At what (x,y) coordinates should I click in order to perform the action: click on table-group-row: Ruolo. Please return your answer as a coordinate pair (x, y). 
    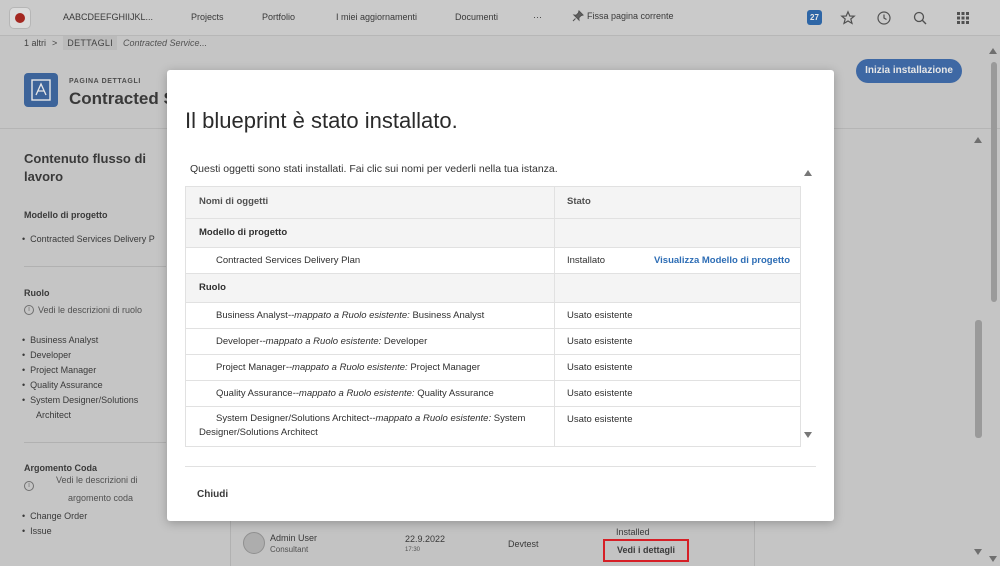
    Looking at the image, I should click on (493, 287).